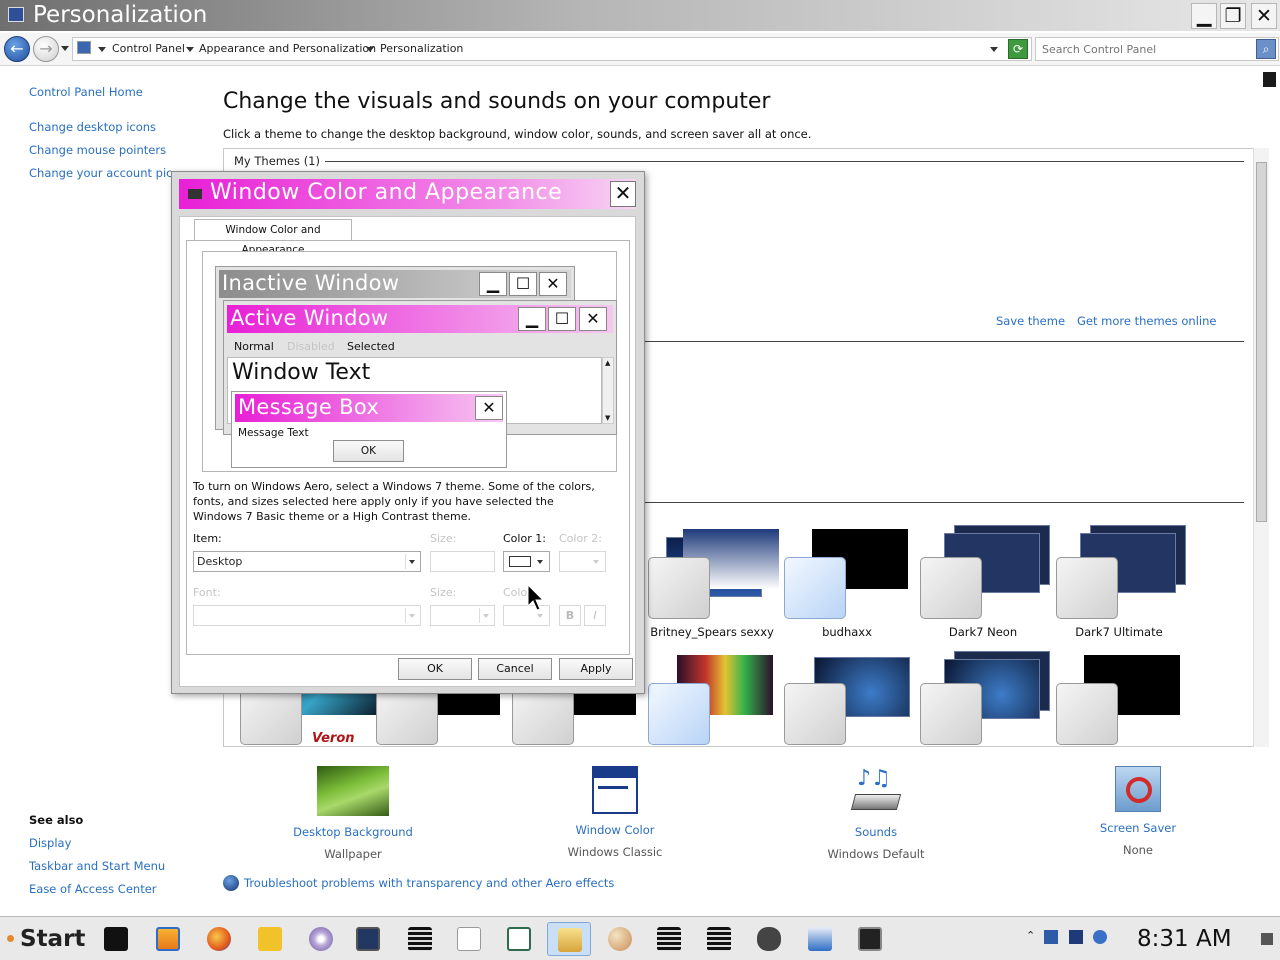 This screenshot has width=1280, height=960. Describe the element at coordinates (353, 813) in the screenshot. I see `desktop-background-setting: Desktop Background Wallpaper` at that location.